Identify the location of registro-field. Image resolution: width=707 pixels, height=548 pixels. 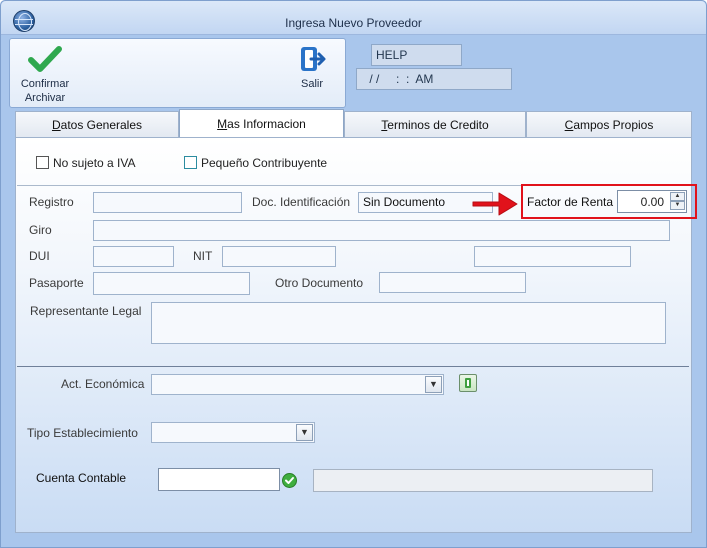
(167, 202).